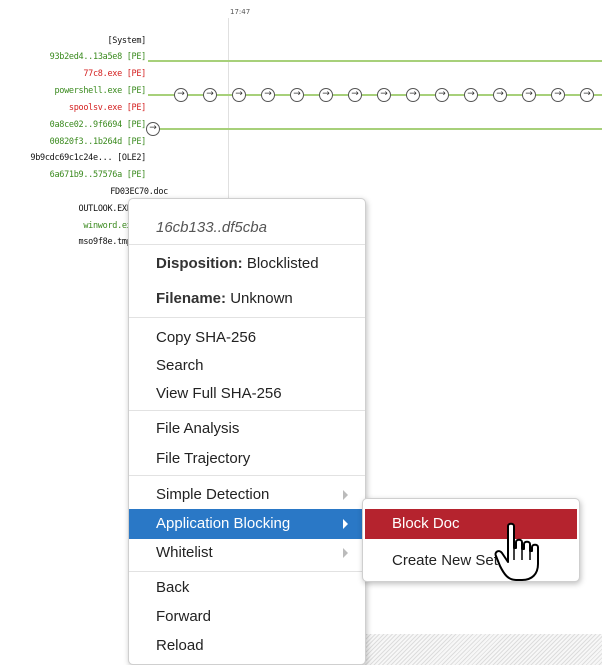 The image size is (602, 665). What do you see at coordinates (516, 551) in the screenshot?
I see `hand-cursor-icon` at bounding box center [516, 551].